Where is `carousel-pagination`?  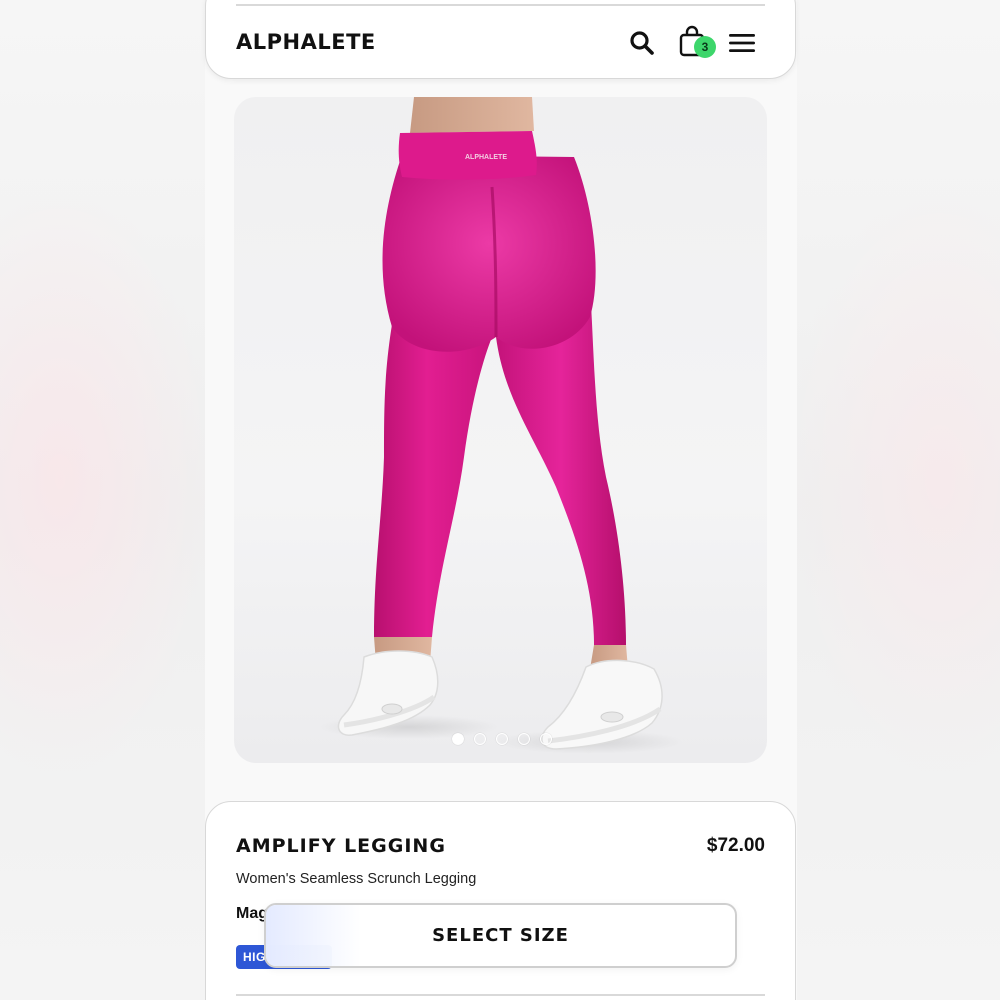 carousel-pagination is located at coordinates (500, 739).